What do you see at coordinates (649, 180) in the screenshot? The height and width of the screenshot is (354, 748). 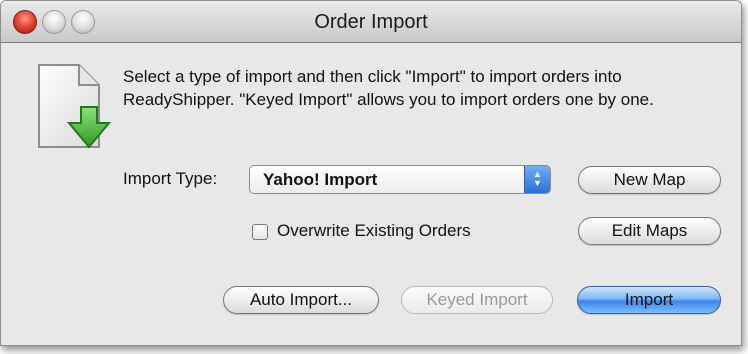 I see `new-map-button: New Map` at bounding box center [649, 180].